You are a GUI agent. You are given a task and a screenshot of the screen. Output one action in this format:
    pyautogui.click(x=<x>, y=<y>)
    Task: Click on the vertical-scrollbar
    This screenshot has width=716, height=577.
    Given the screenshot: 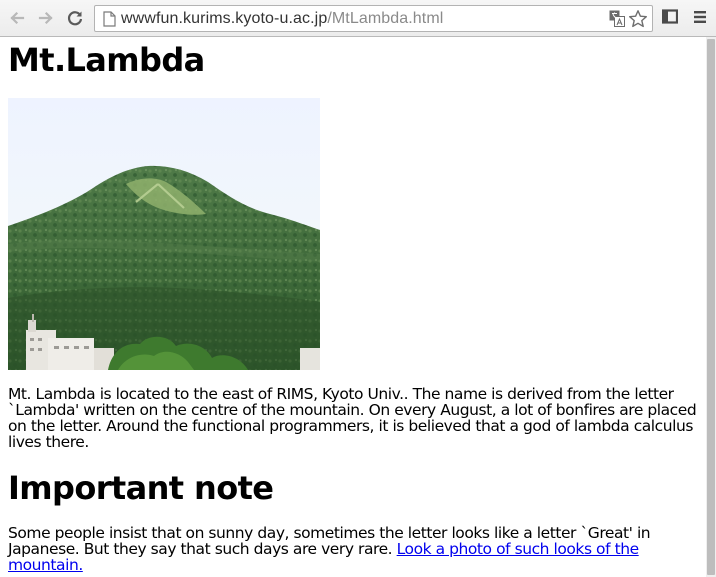 What is the action you would take?
    pyautogui.click(x=711, y=307)
    